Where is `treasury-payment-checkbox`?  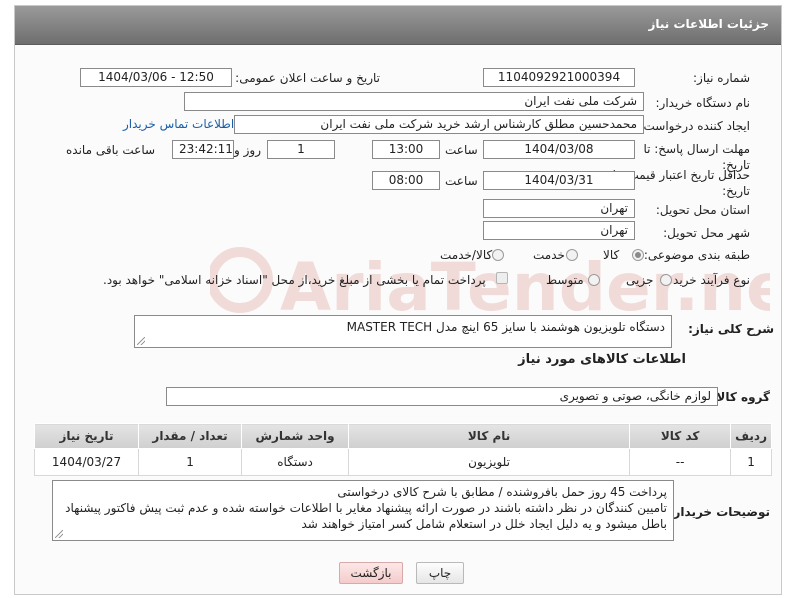
treasury-payment-checkbox is located at coordinates (502, 278).